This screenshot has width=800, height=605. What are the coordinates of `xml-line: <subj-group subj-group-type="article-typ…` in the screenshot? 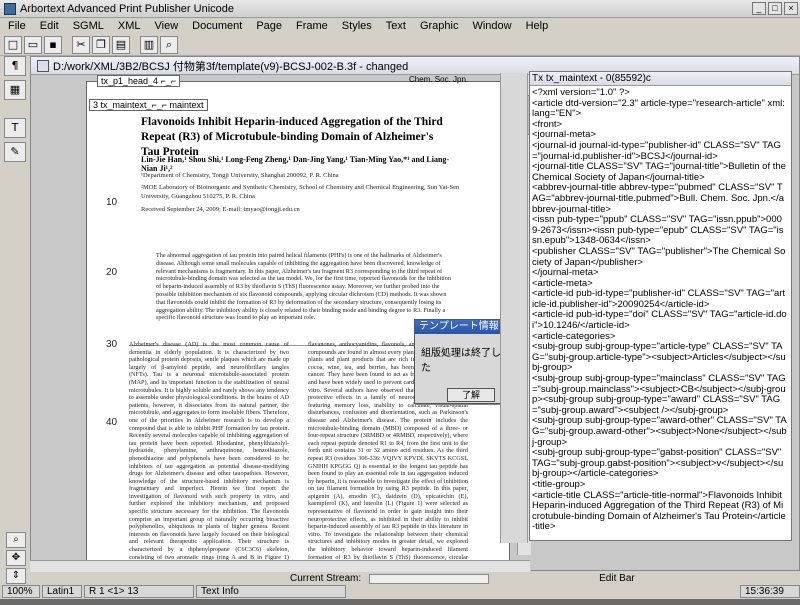 It's located at (659, 357).